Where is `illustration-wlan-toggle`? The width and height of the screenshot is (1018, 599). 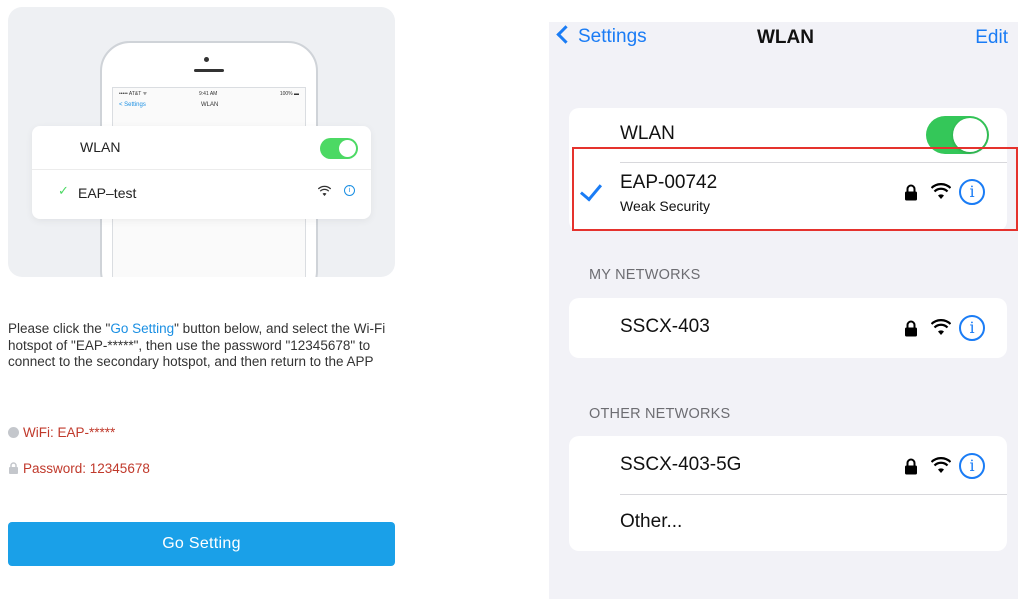 illustration-wlan-toggle is located at coordinates (339, 148).